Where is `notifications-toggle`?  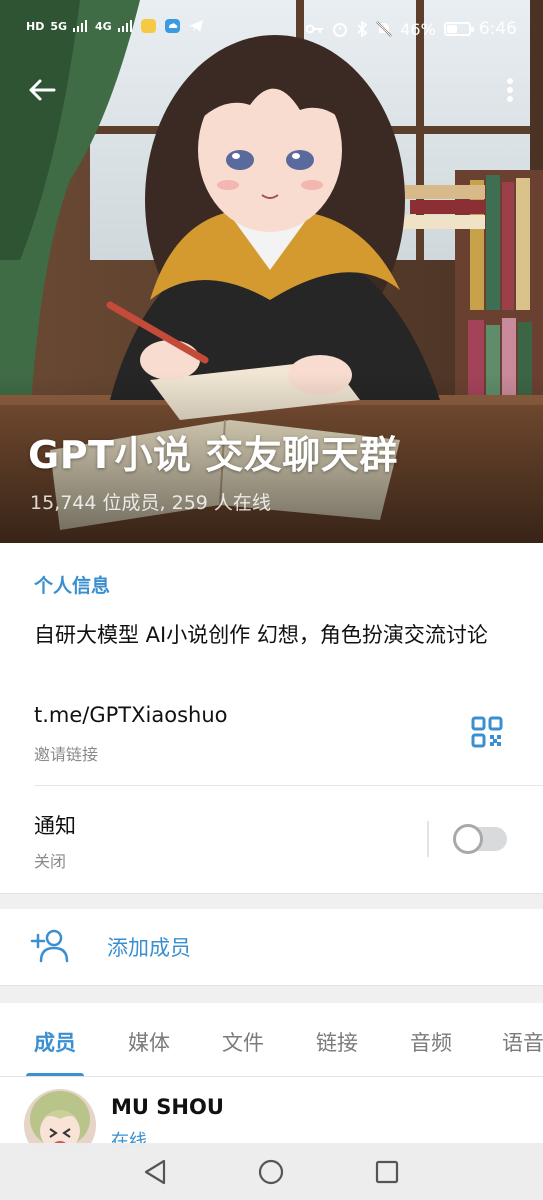
notifications-toggle is located at coordinates (480, 839).